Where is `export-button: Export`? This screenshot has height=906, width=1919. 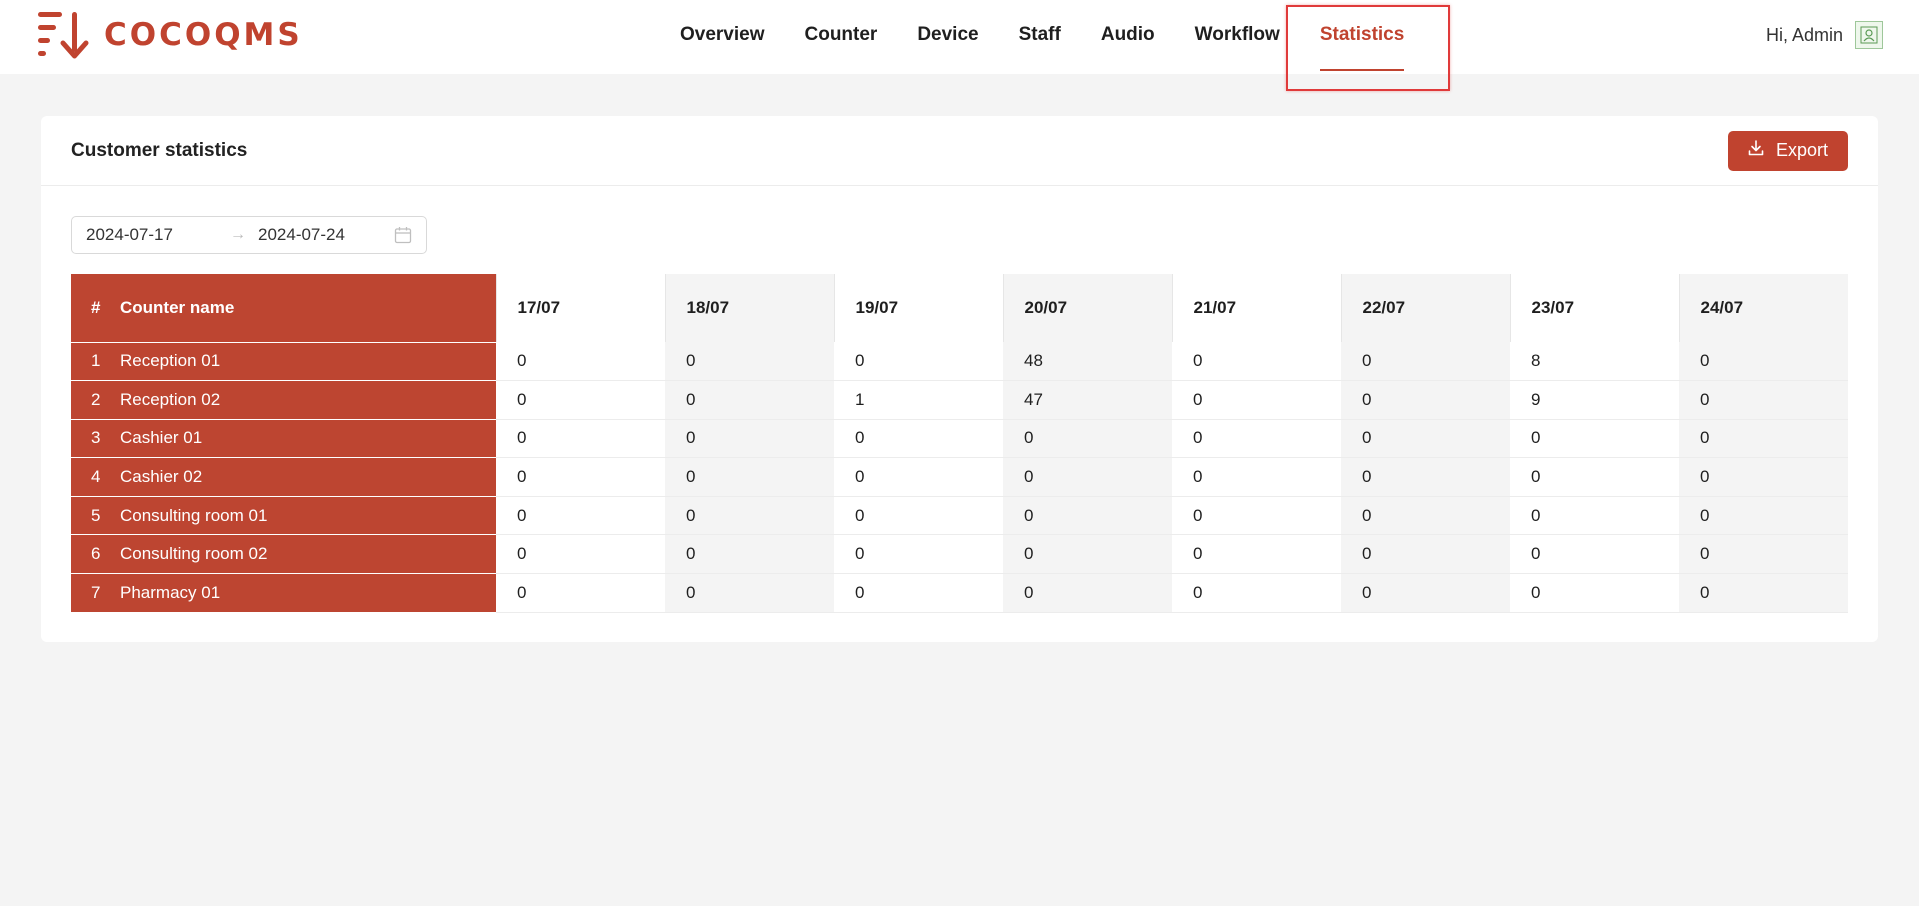 export-button: Export is located at coordinates (1787, 150).